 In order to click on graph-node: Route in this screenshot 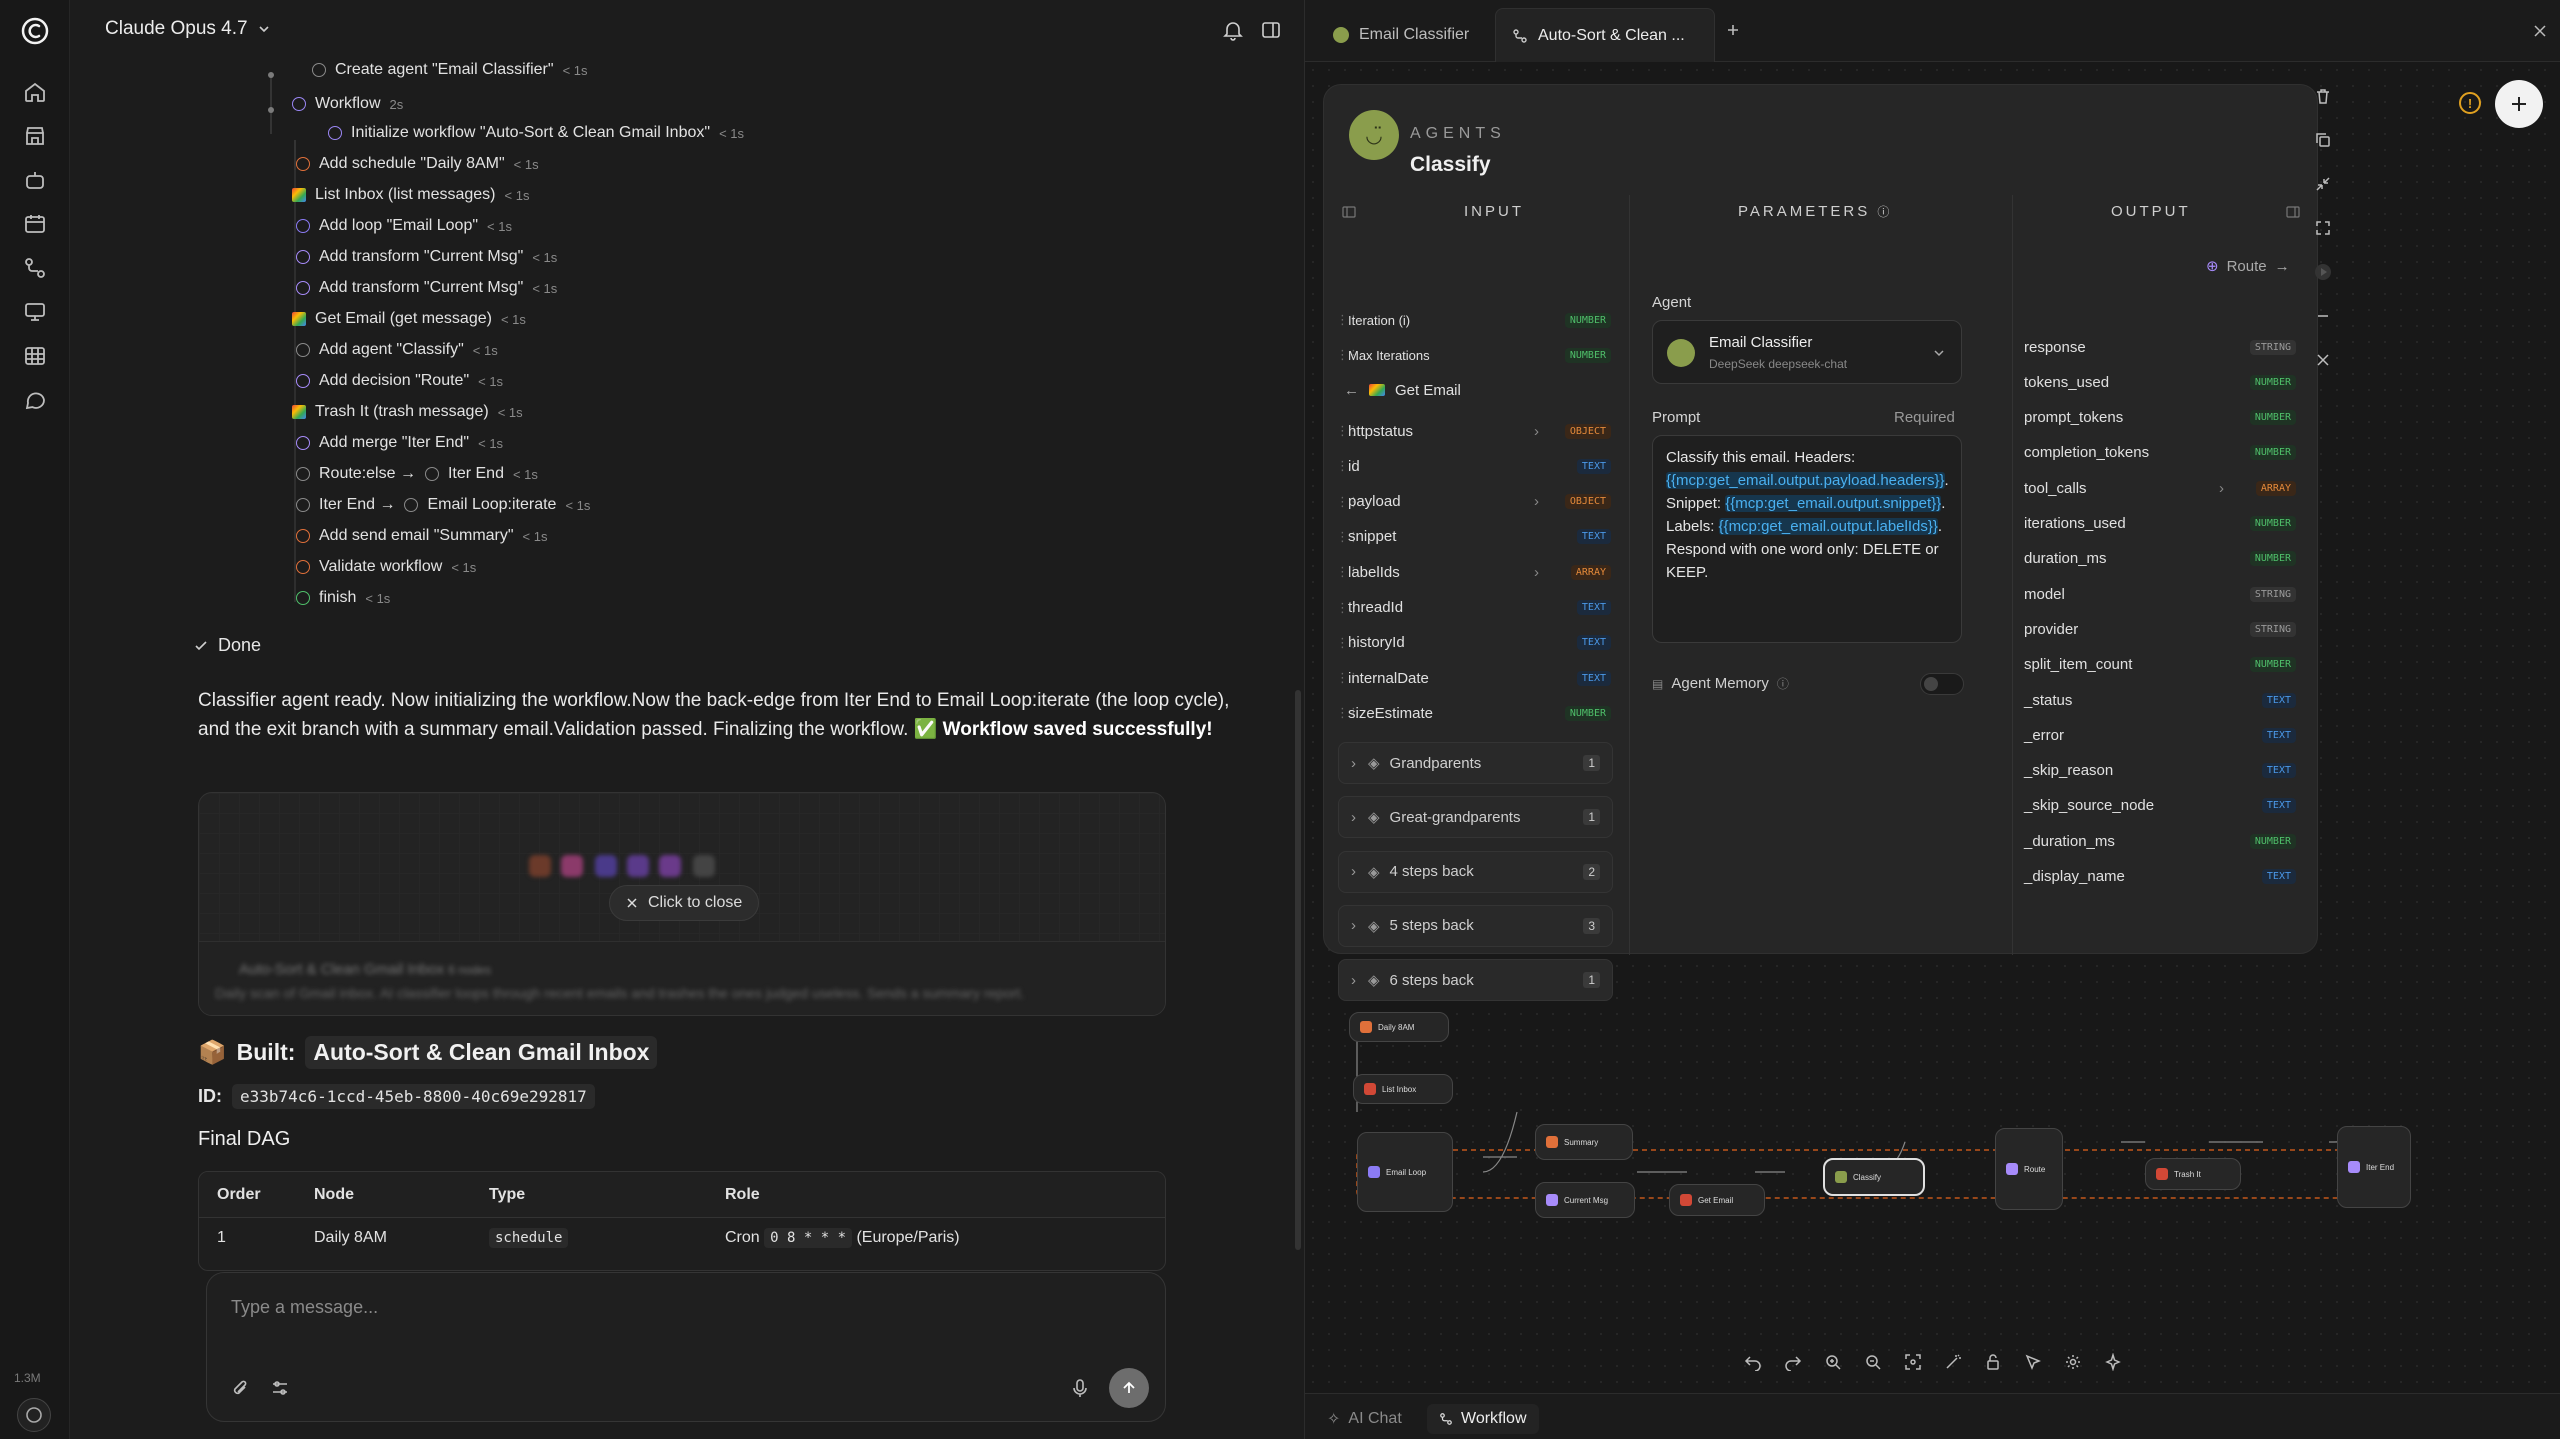, I will do `click(2029, 1169)`.